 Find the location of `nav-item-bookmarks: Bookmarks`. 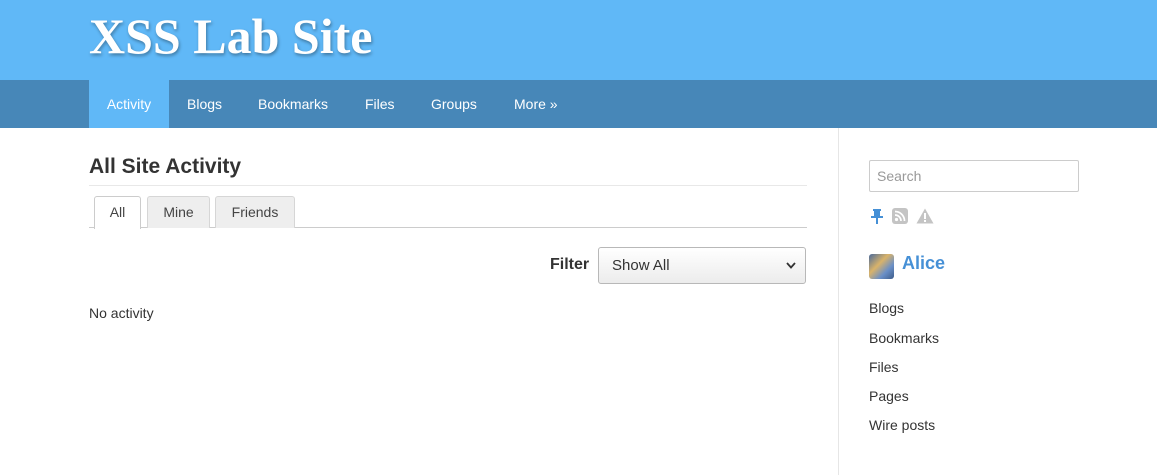

nav-item-bookmarks: Bookmarks is located at coordinates (293, 104).